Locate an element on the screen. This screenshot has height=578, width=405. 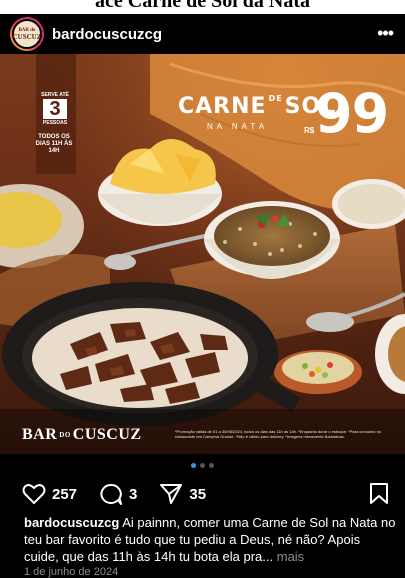
share-action: 35 is located at coordinates (182, 494).